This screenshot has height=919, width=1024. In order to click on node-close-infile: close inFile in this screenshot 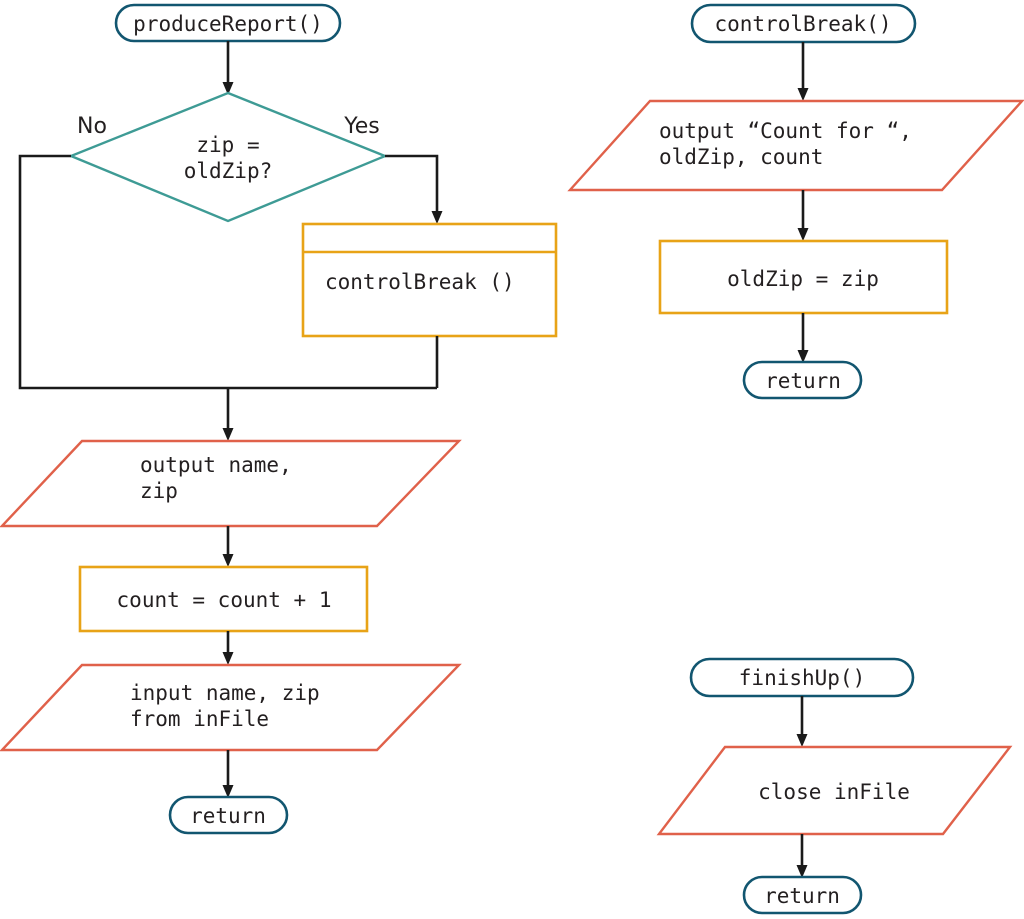, I will do `click(834, 790)`.